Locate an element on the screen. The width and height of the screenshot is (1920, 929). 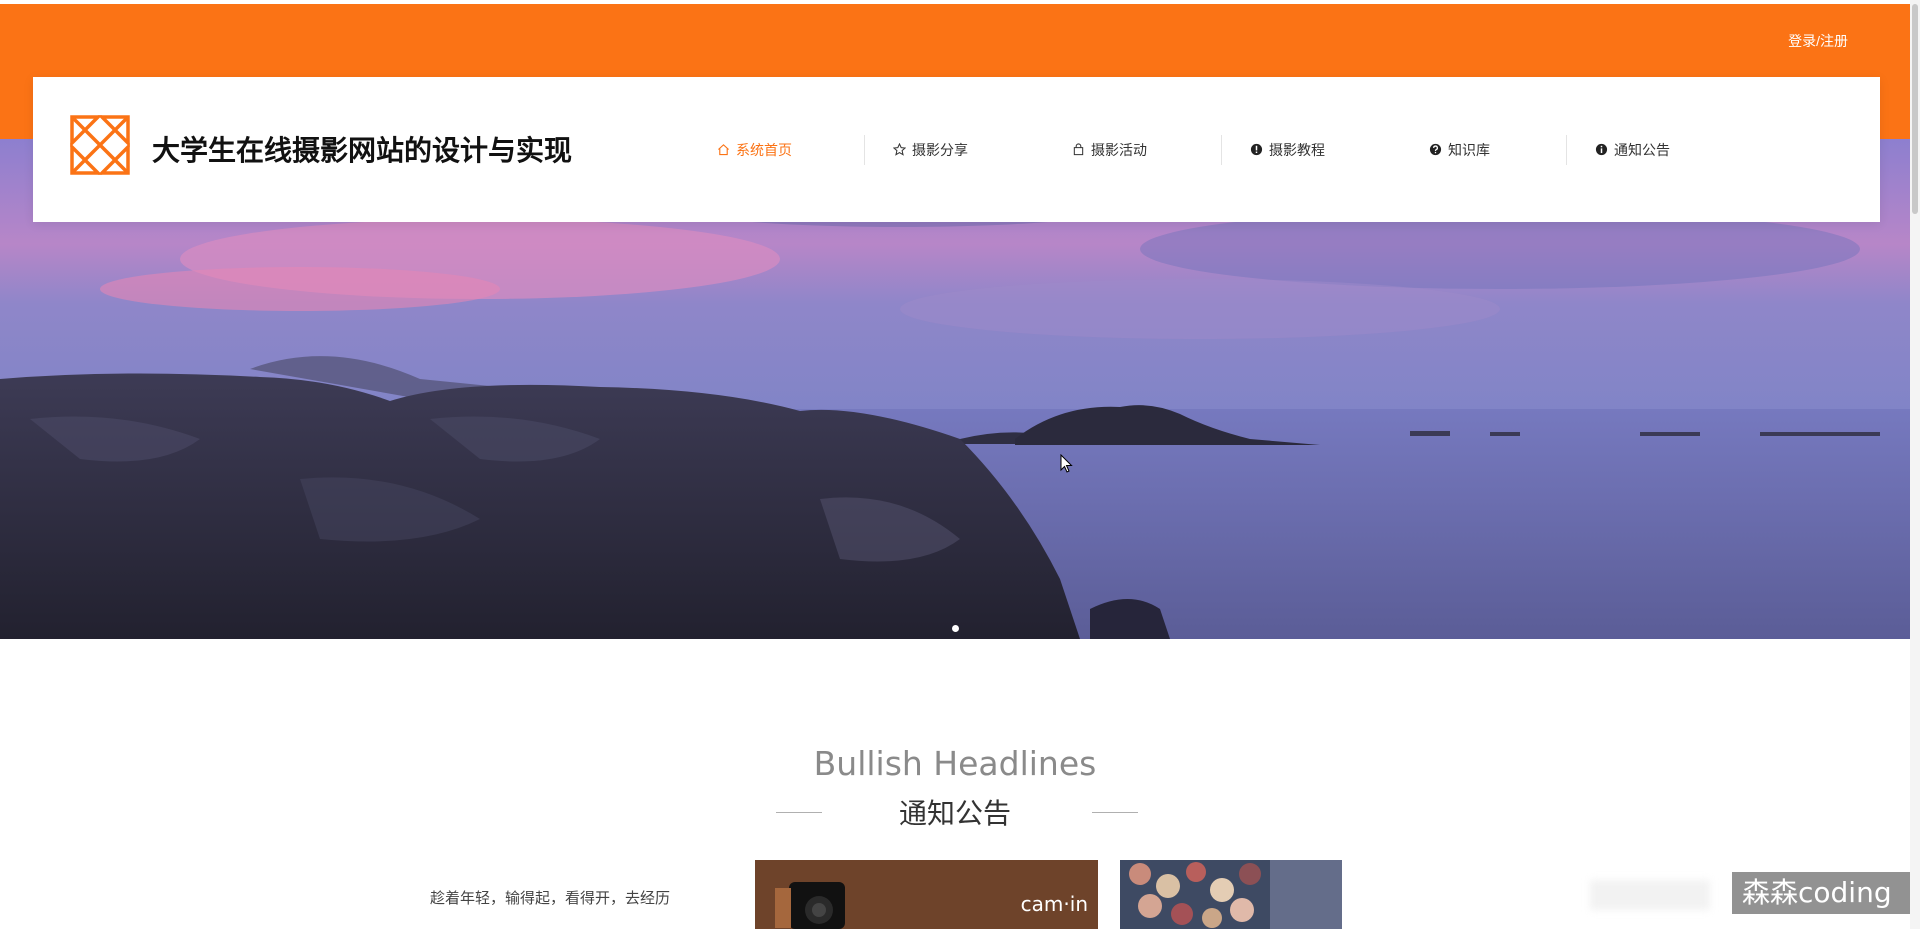
nav-item-photo-share: 摄影分享 is located at coordinates (930, 150).